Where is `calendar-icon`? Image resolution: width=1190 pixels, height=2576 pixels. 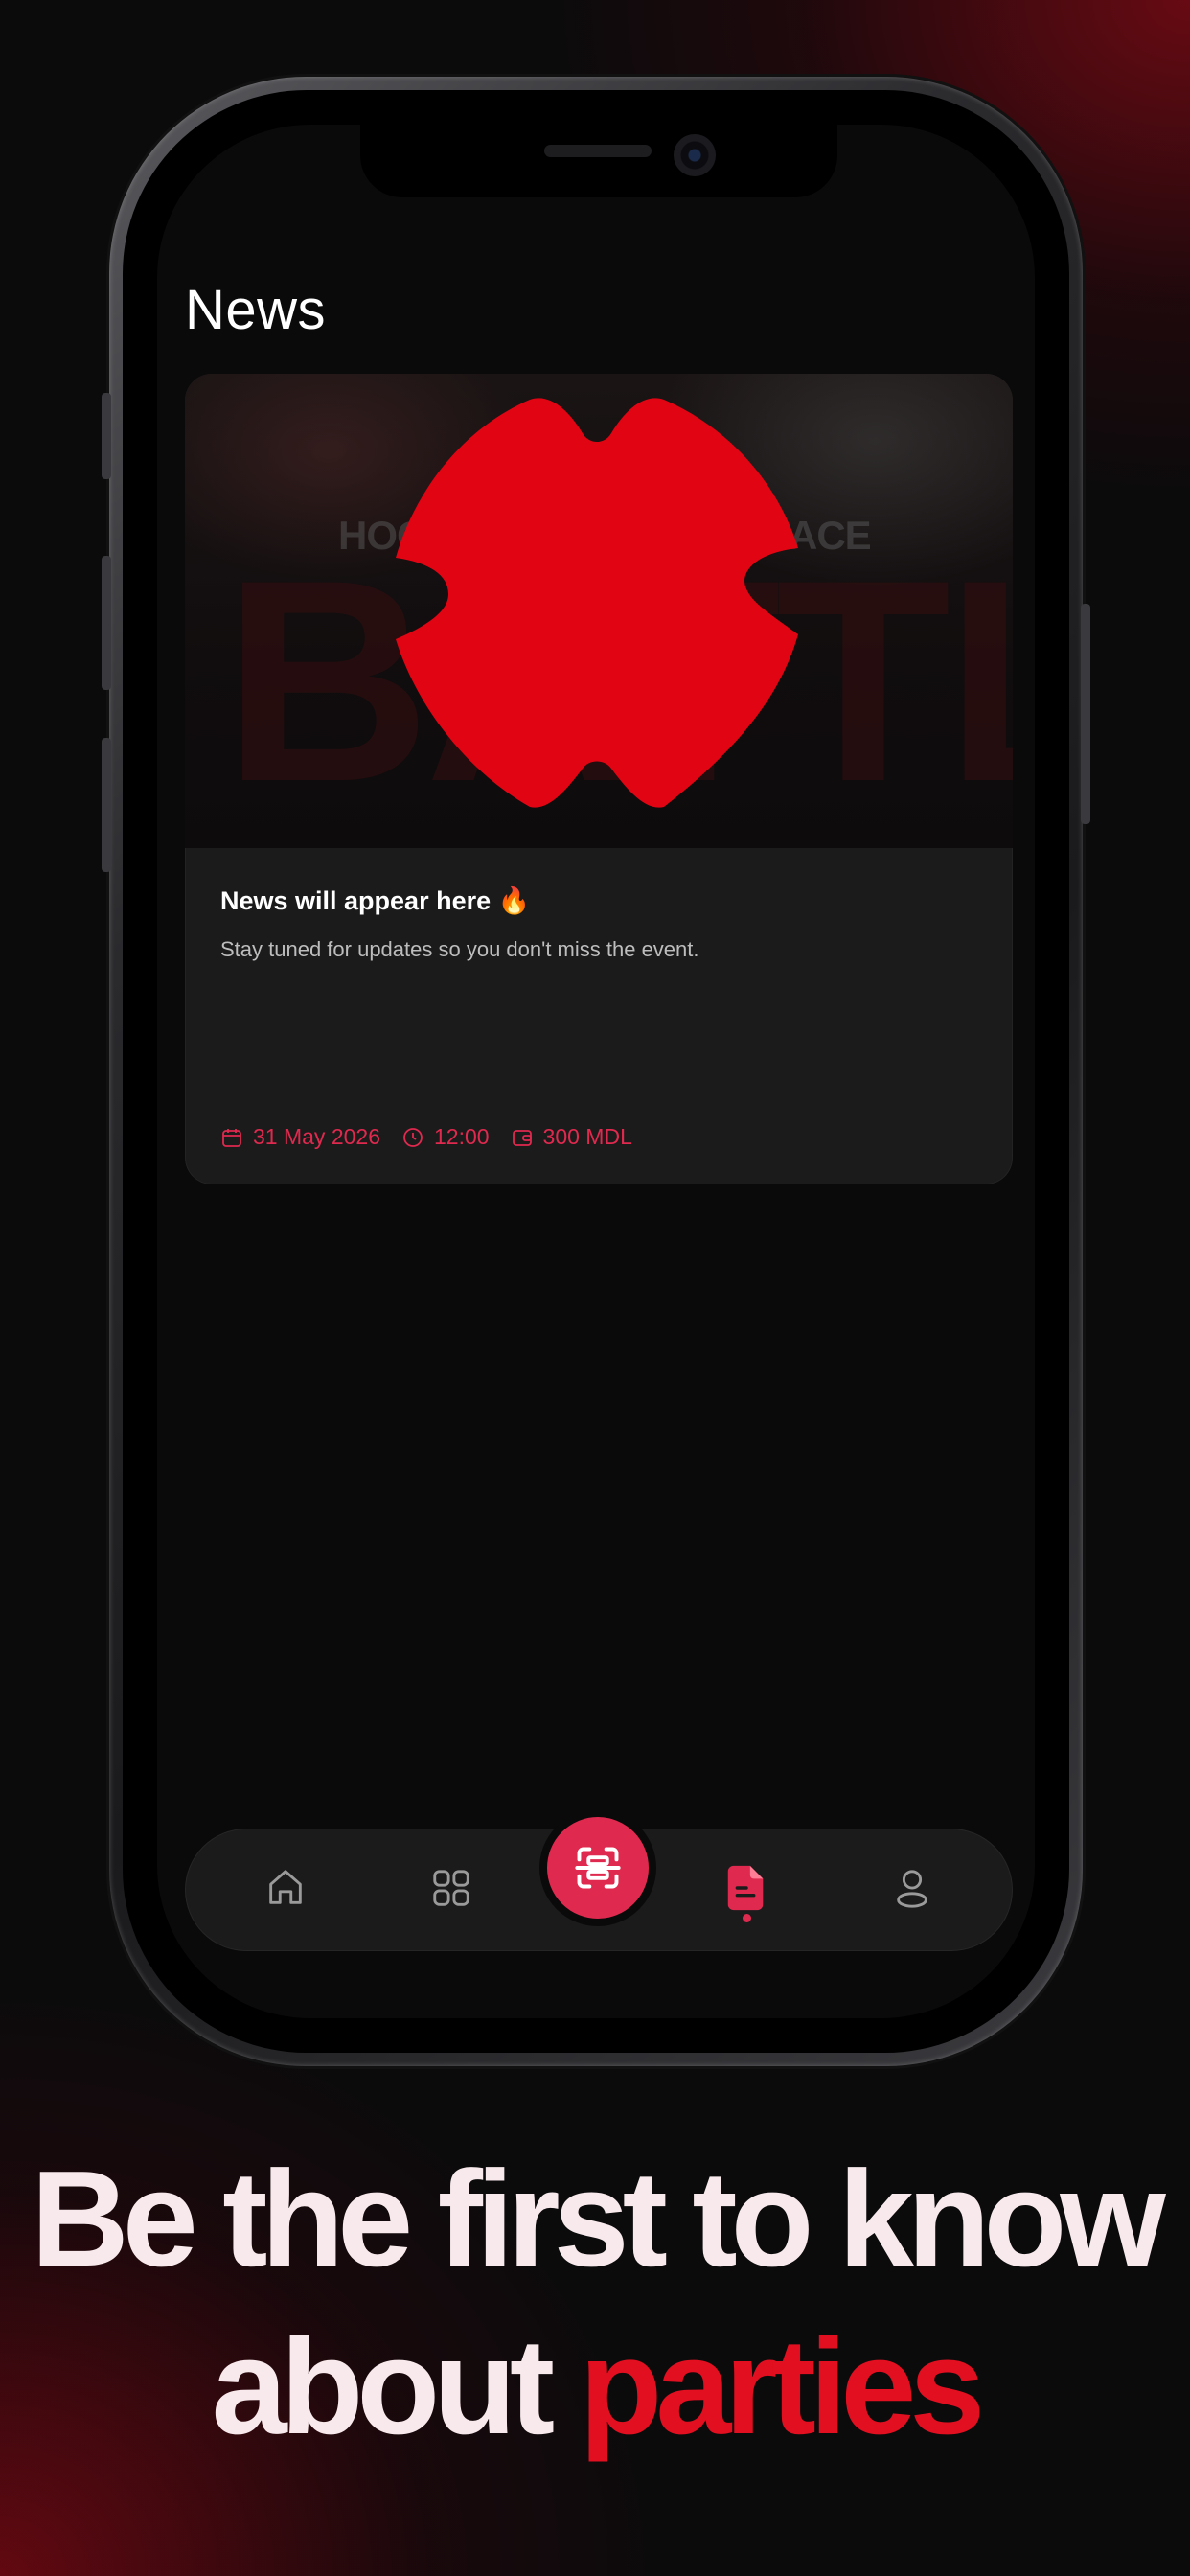
calendar-icon is located at coordinates (232, 1137).